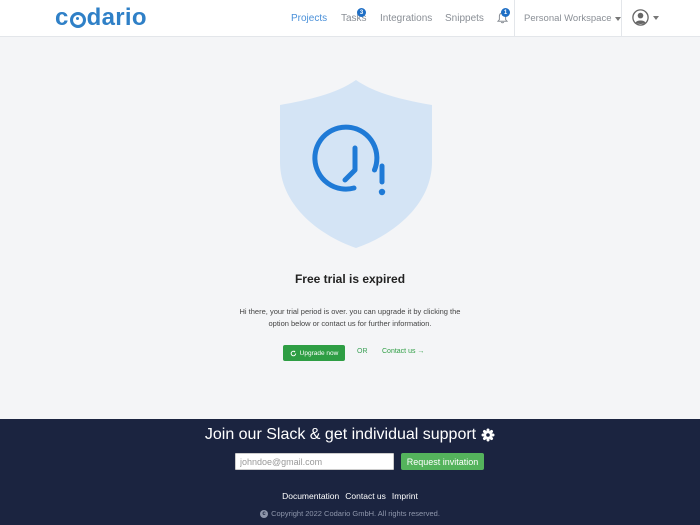 This screenshot has height=525, width=700. What do you see at coordinates (77, 19) in the screenshot?
I see `logo-o-icon` at bounding box center [77, 19].